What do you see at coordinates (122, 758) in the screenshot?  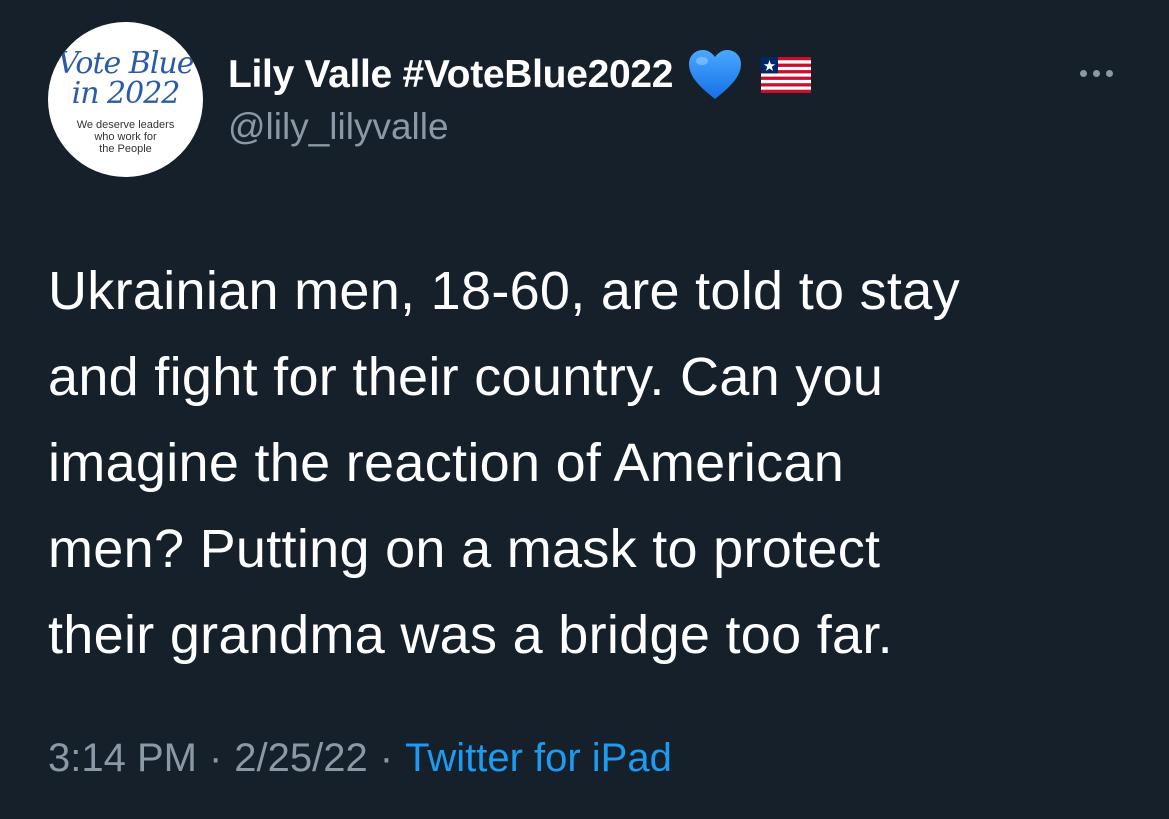 I see `tweet-time: 3:14 PM` at bounding box center [122, 758].